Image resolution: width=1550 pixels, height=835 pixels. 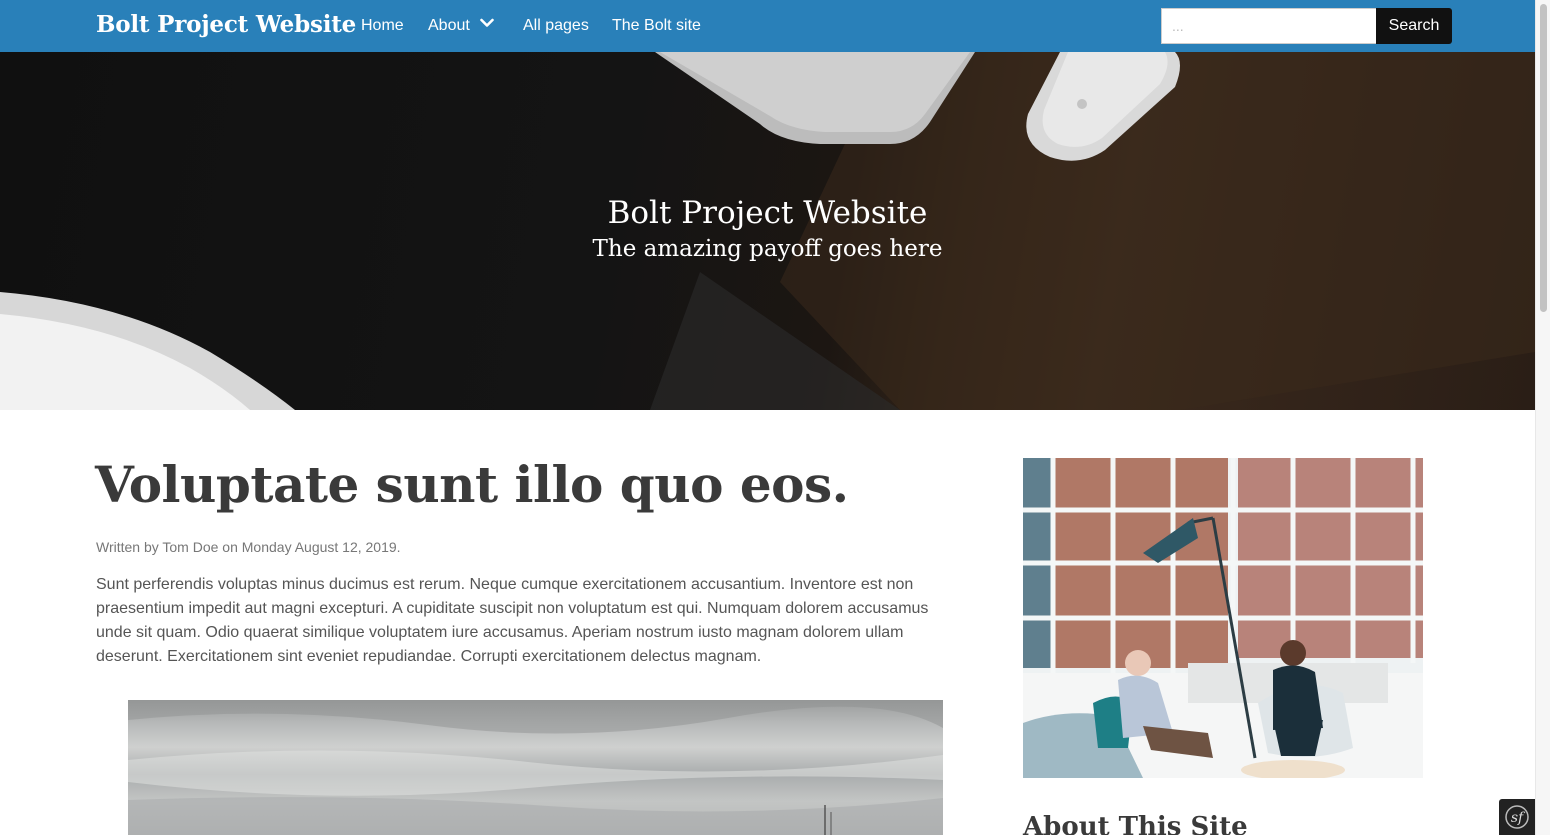 I want to click on chevron-down-icon, so click(x=487, y=24).